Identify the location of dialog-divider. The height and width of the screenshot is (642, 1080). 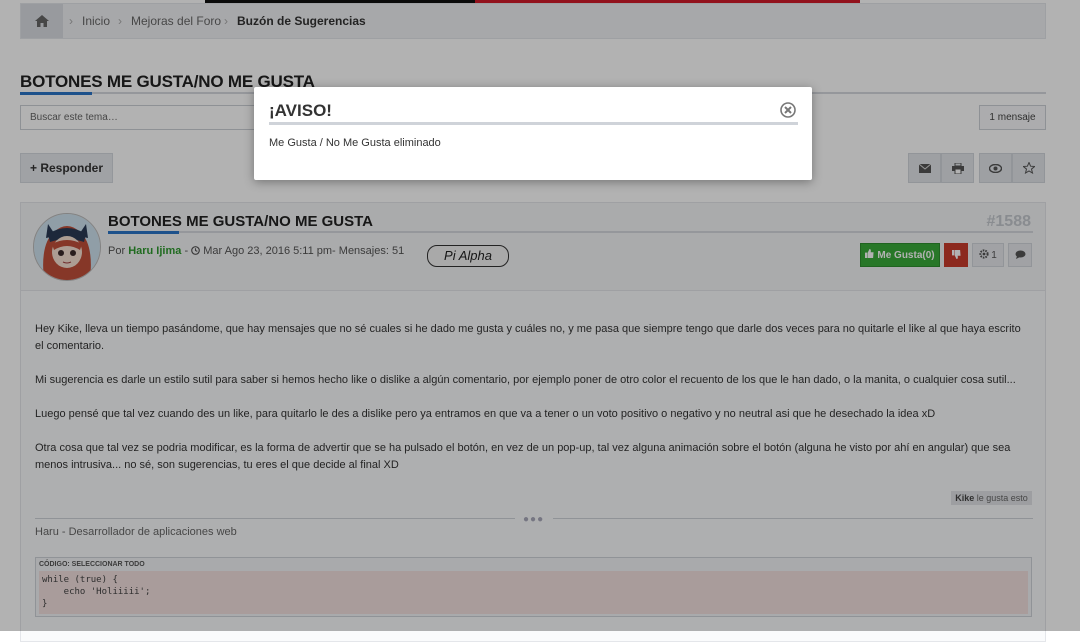
(533, 123).